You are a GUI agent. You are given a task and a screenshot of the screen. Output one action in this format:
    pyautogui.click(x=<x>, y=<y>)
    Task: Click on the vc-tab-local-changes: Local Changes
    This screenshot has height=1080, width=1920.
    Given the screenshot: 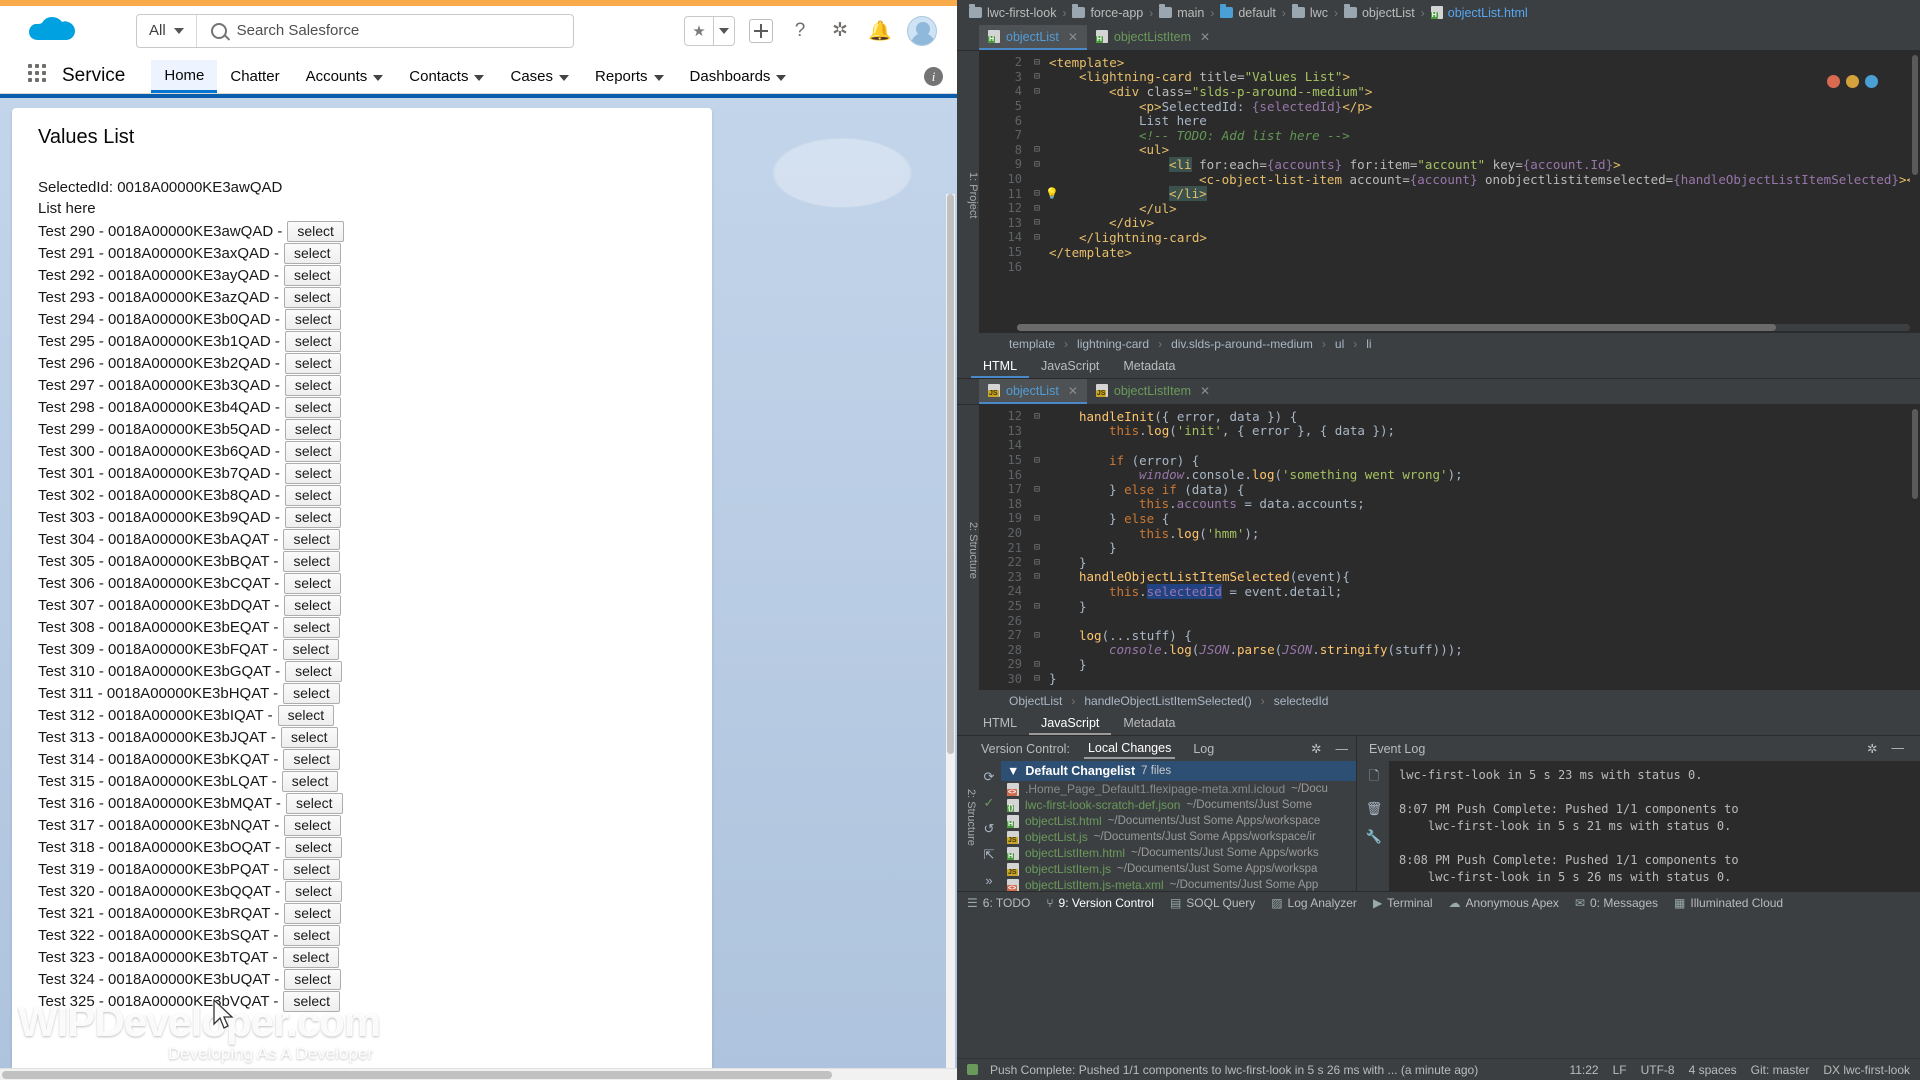 What is the action you would take?
    pyautogui.click(x=1129, y=749)
    